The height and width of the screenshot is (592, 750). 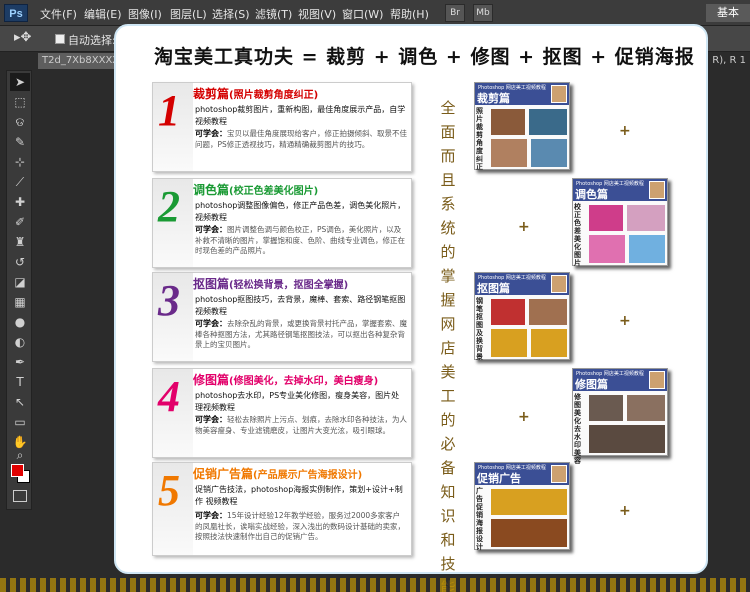 What do you see at coordinates (728, 13) in the screenshot?
I see `workspace-switcher: 基本` at bounding box center [728, 13].